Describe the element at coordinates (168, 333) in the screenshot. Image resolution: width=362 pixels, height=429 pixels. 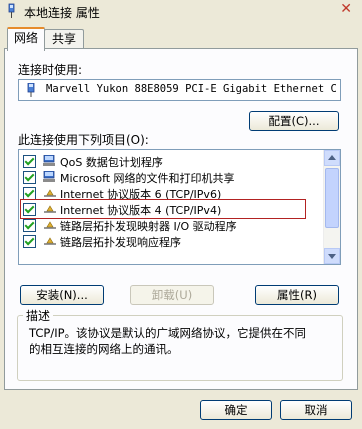
I see `description-line-1: TCP/IP。该协议是默认的广域网络协议，它提供在不同` at that location.